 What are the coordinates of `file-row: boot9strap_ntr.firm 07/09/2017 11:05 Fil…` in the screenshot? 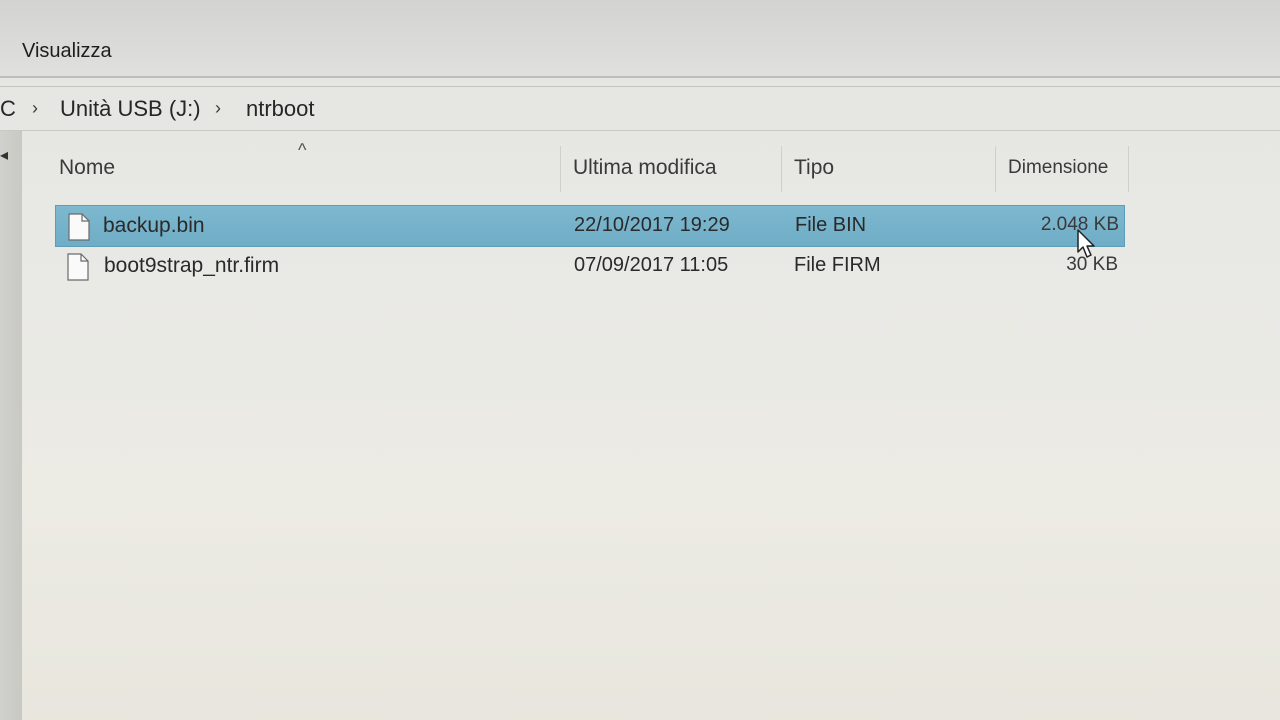 It's located at (589, 266).